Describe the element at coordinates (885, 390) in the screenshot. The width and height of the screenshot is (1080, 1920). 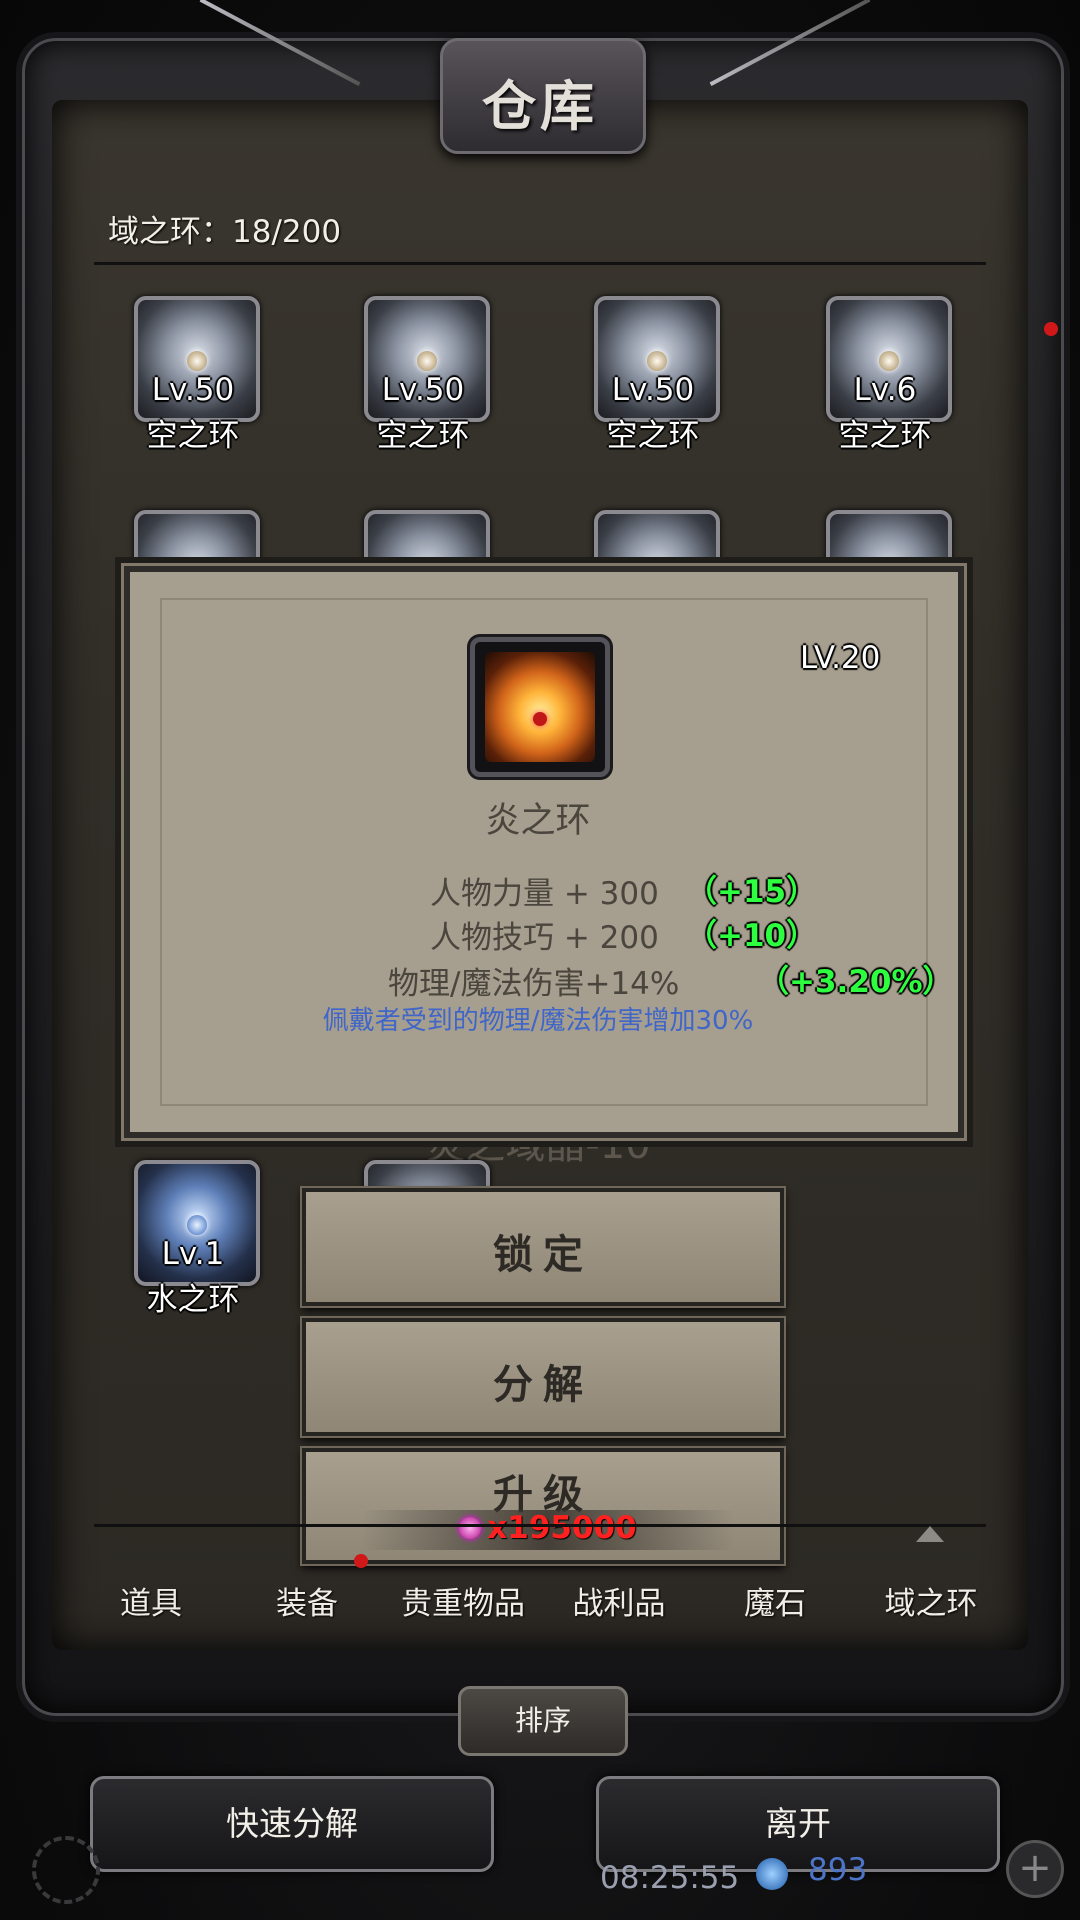
I see `slot-level: Lv.6` at that location.